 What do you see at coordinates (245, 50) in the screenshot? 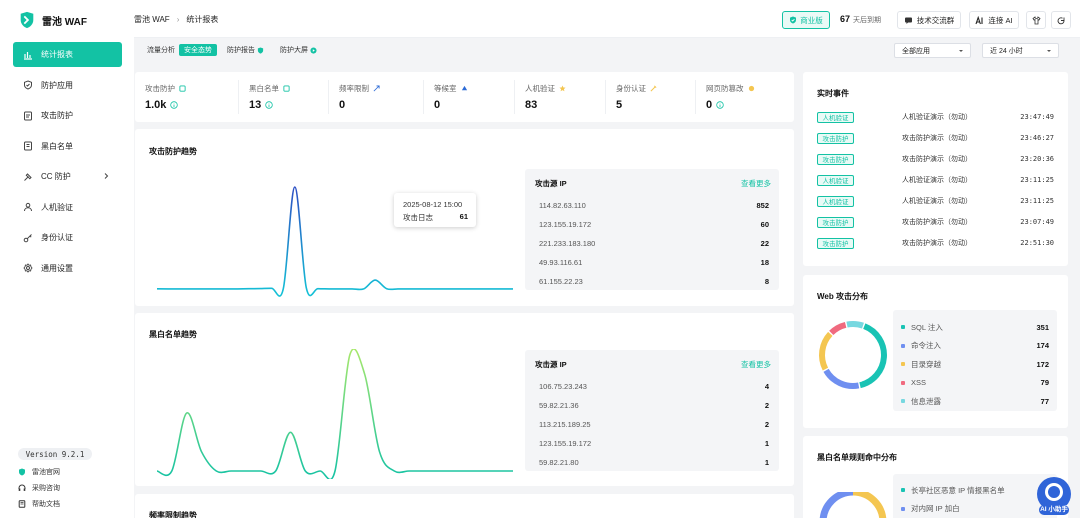
I see `tab-protection-report: 防护报告` at bounding box center [245, 50].